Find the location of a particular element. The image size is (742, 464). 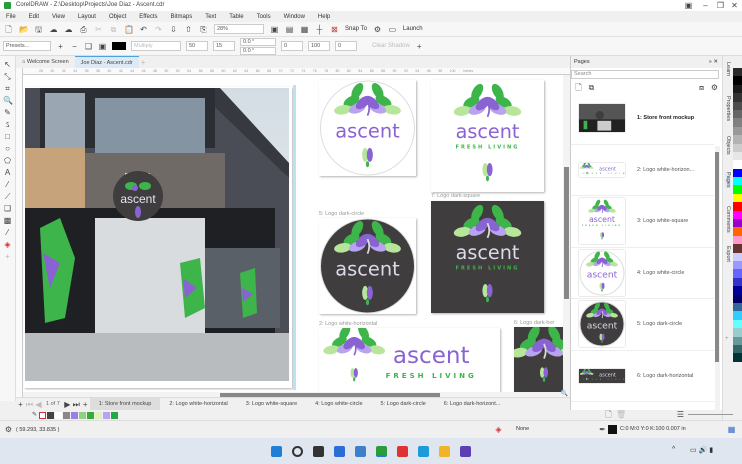

vertical-scrollbar is located at coordinates (566, 233).